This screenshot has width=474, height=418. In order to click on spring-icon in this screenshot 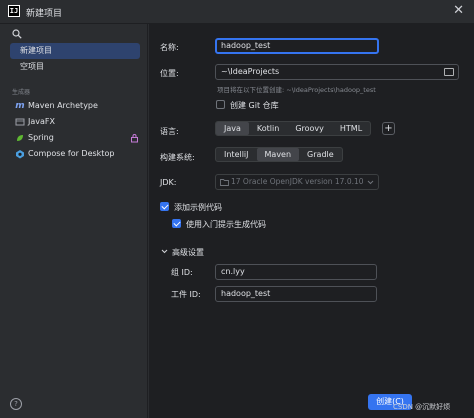, I will do `click(20, 138)`.